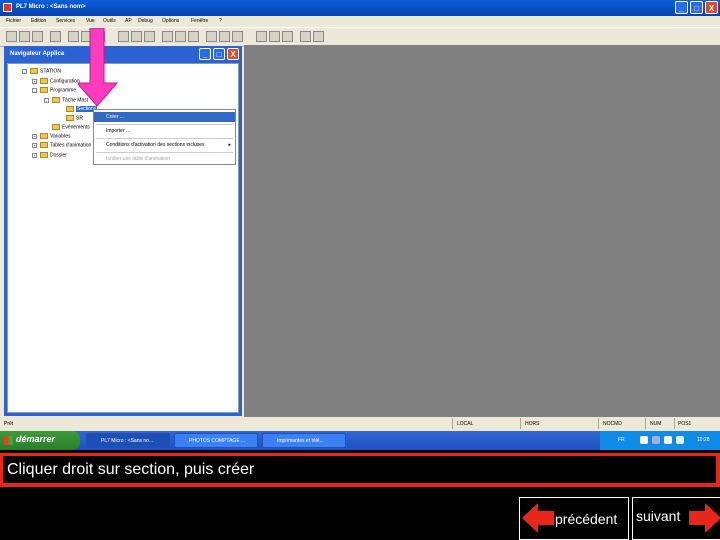  I want to click on navigator-maximize-button: □, so click(219, 54).